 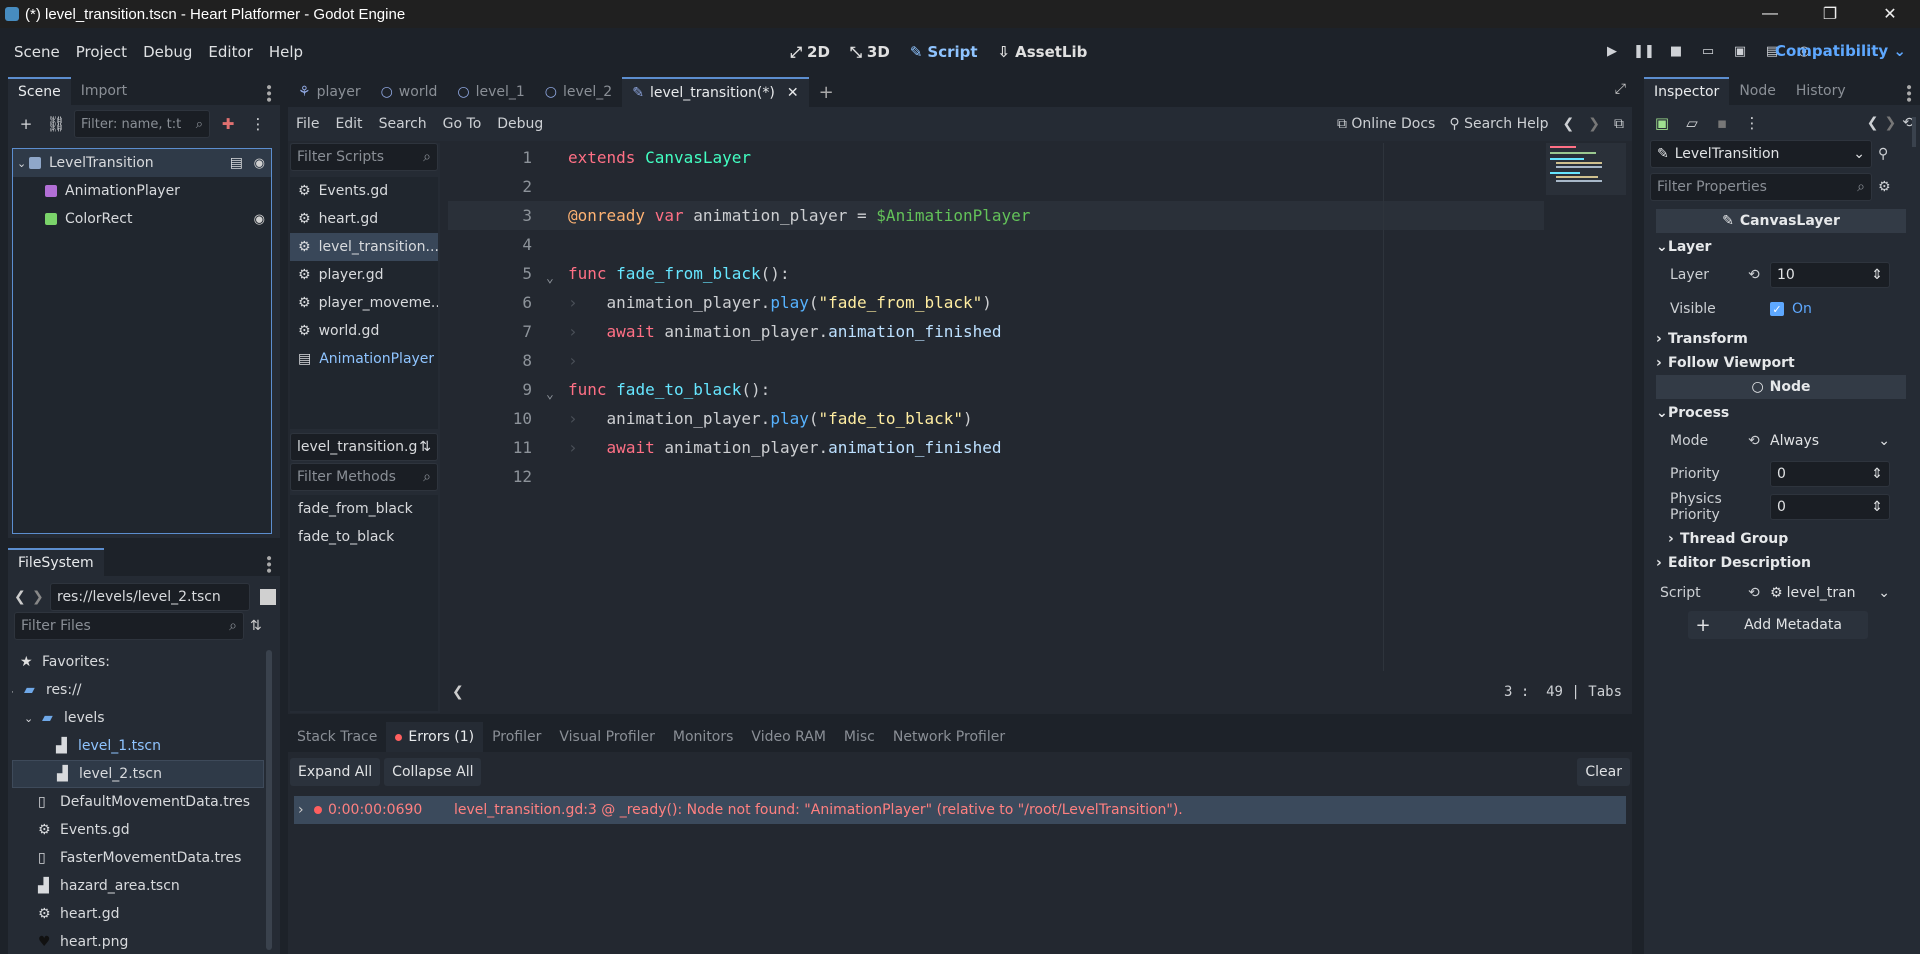 I want to click on visible-checkbox: ✓, so click(x=1777, y=309).